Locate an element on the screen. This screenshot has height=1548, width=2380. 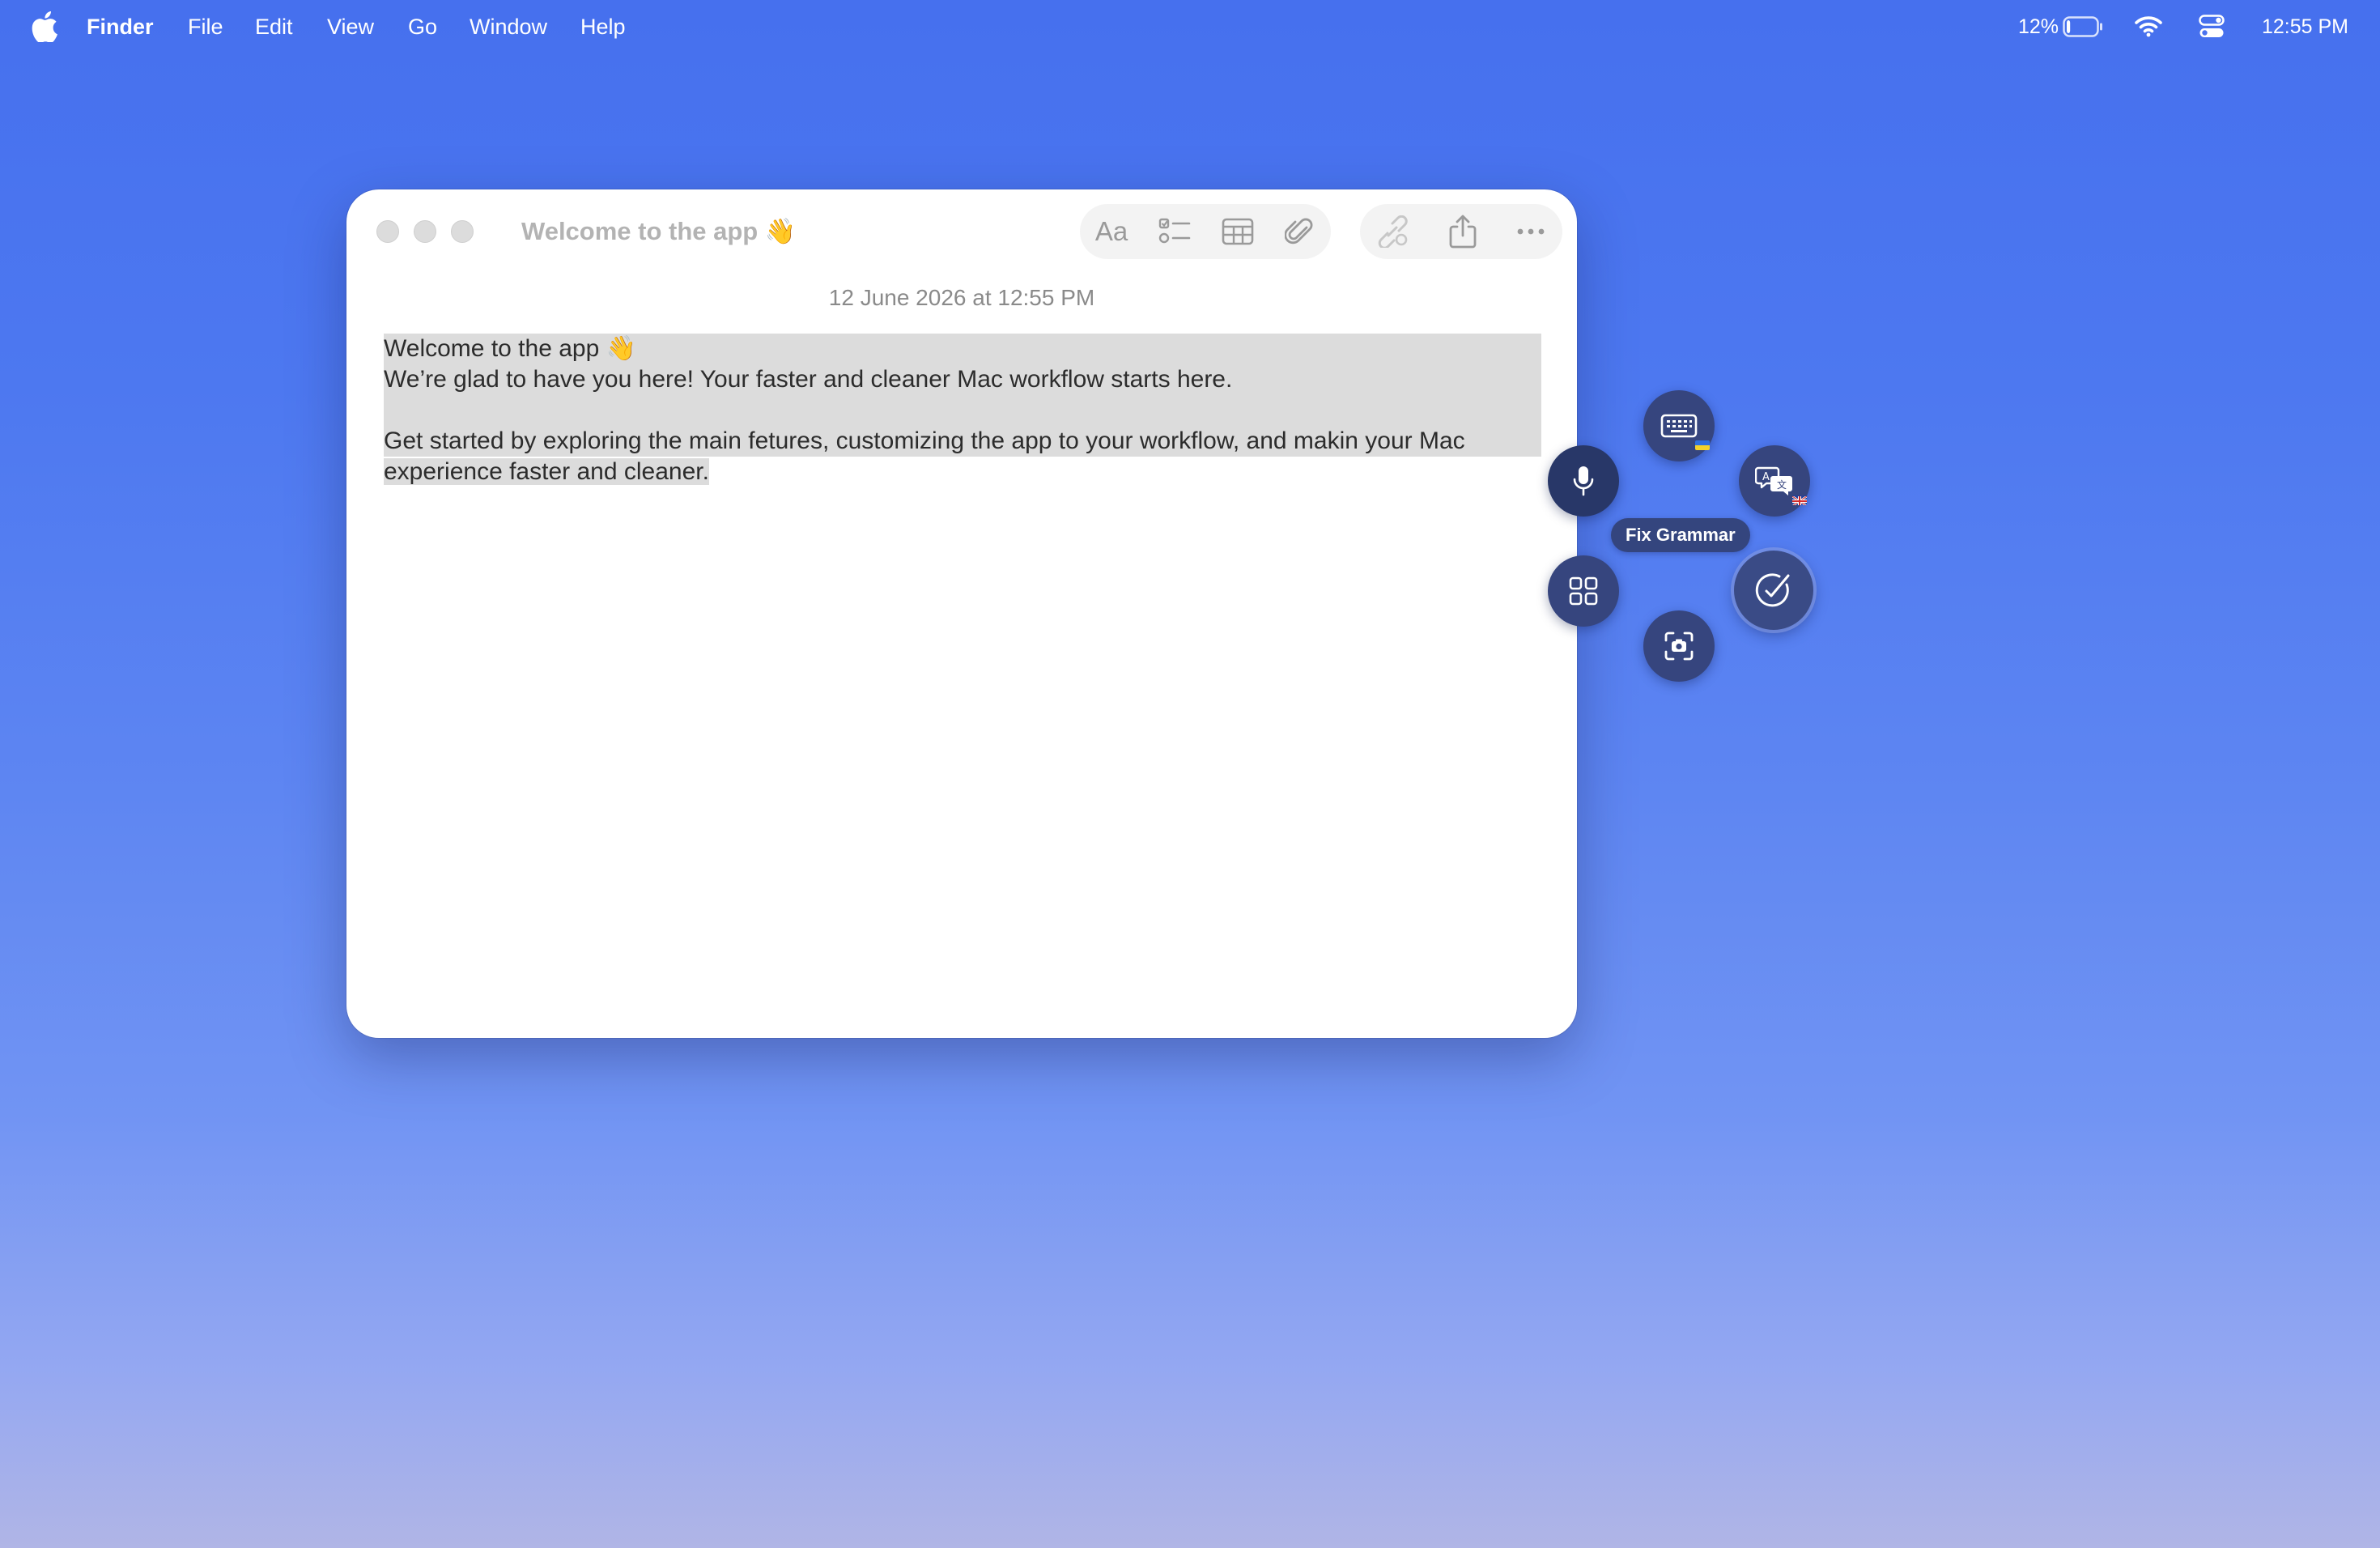
translate-icon: A 文 is located at coordinates (1774, 480).